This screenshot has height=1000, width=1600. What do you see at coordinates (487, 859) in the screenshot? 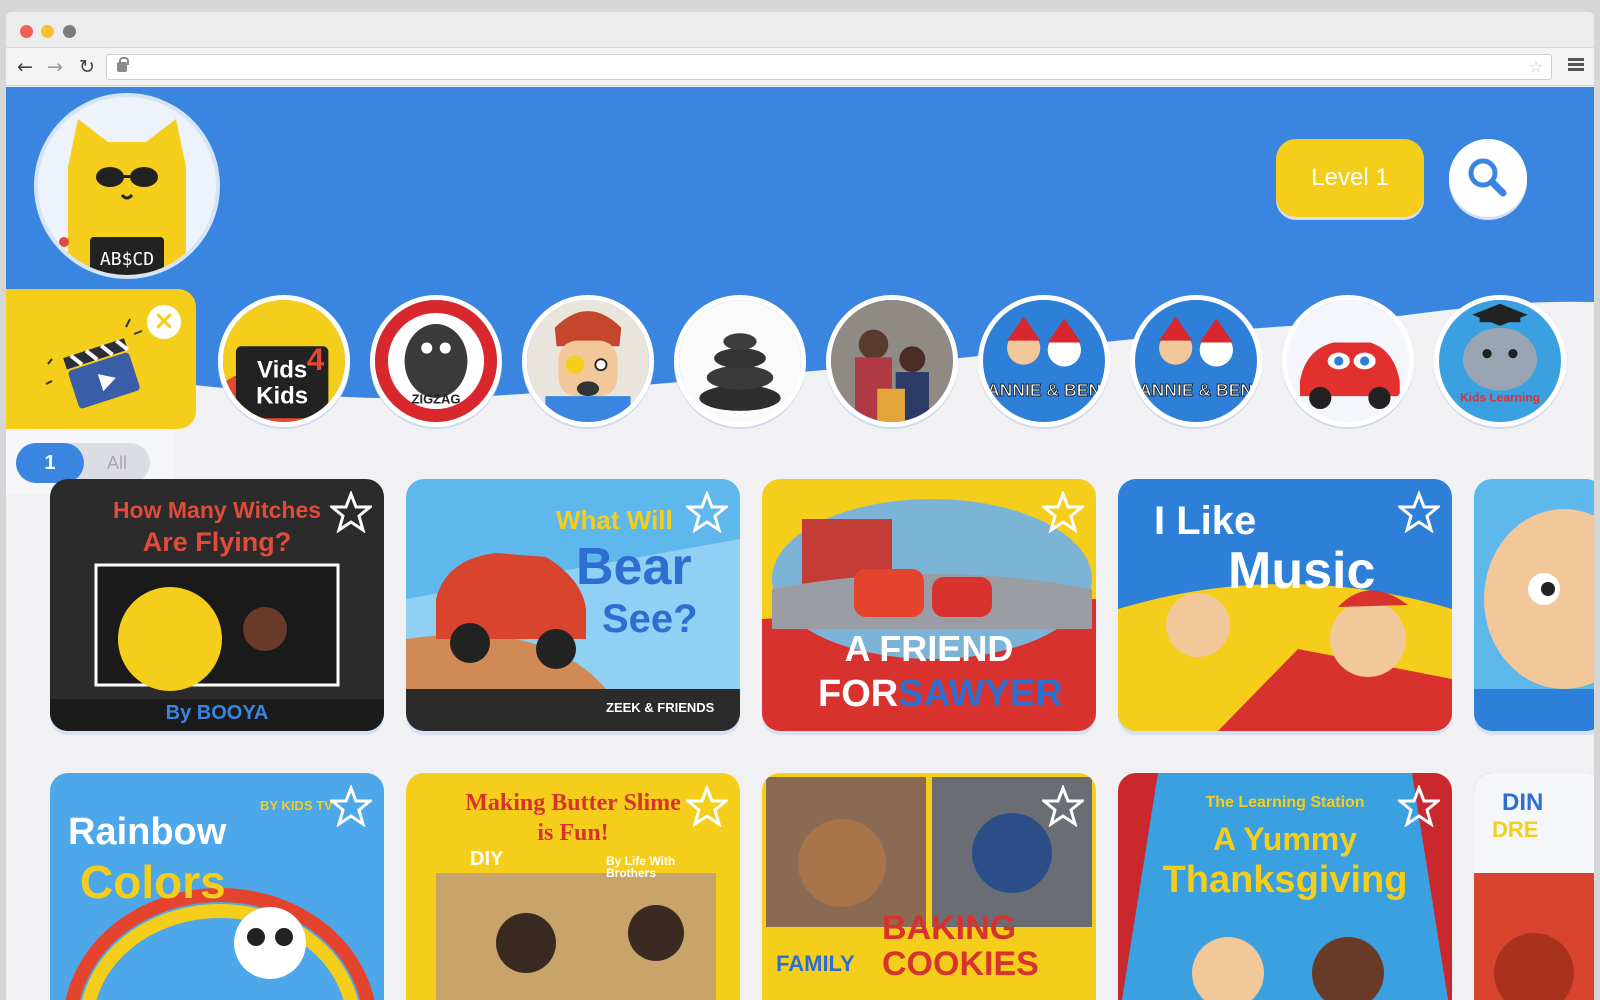
I see `video-badge: DIY` at bounding box center [487, 859].